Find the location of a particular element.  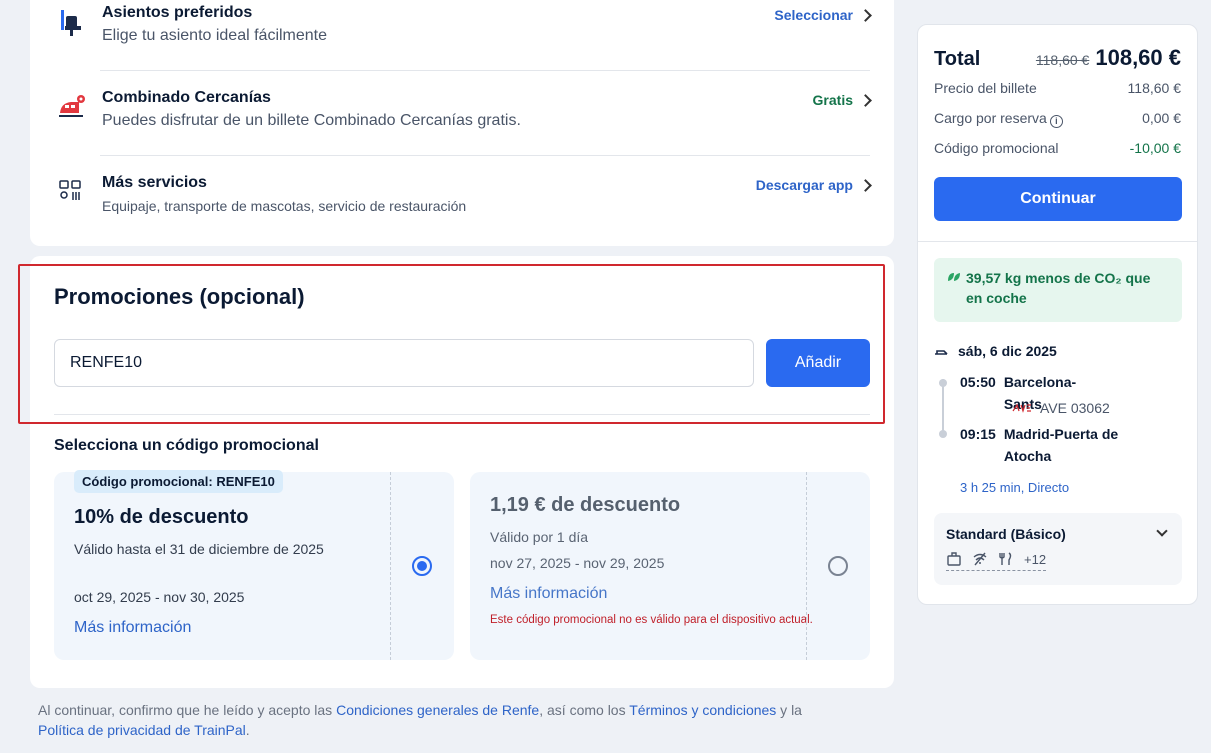

select-seat-label: Seleccionar is located at coordinates (813, 15).